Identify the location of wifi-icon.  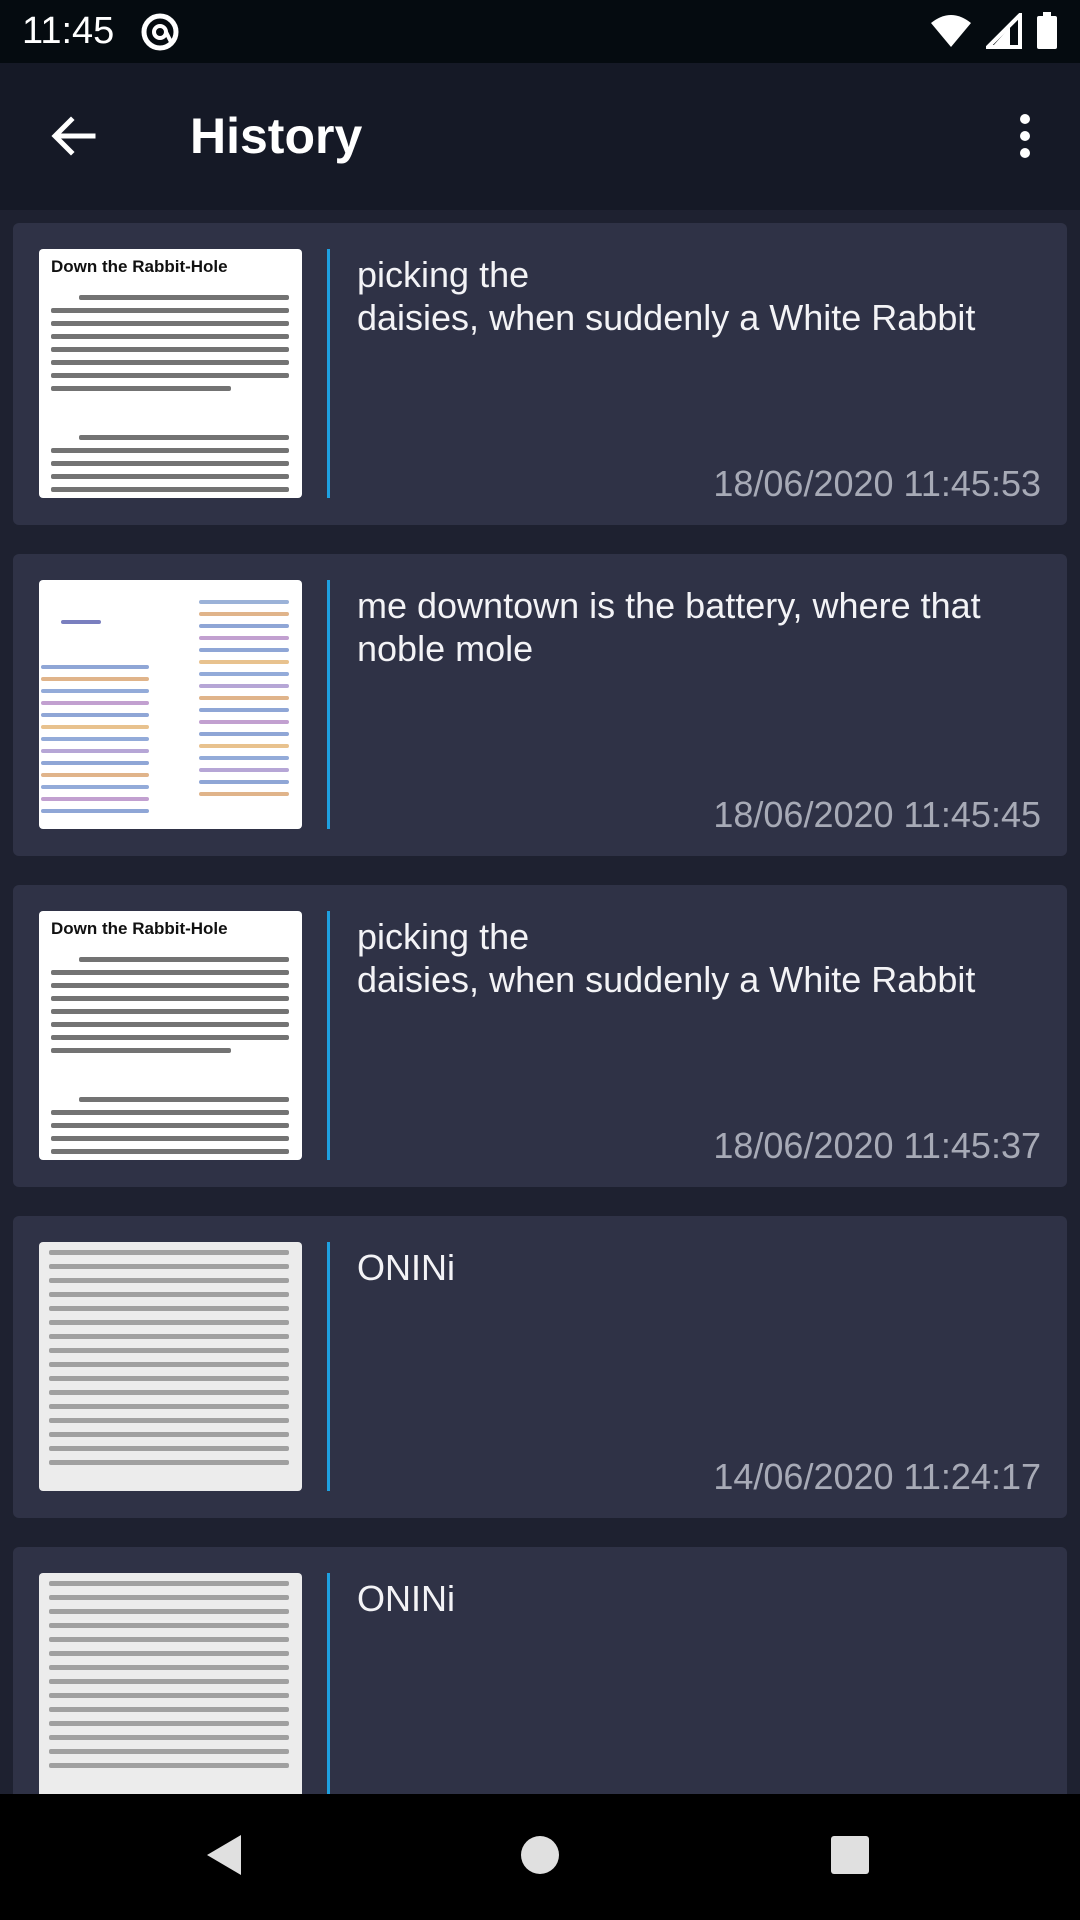
(951, 33).